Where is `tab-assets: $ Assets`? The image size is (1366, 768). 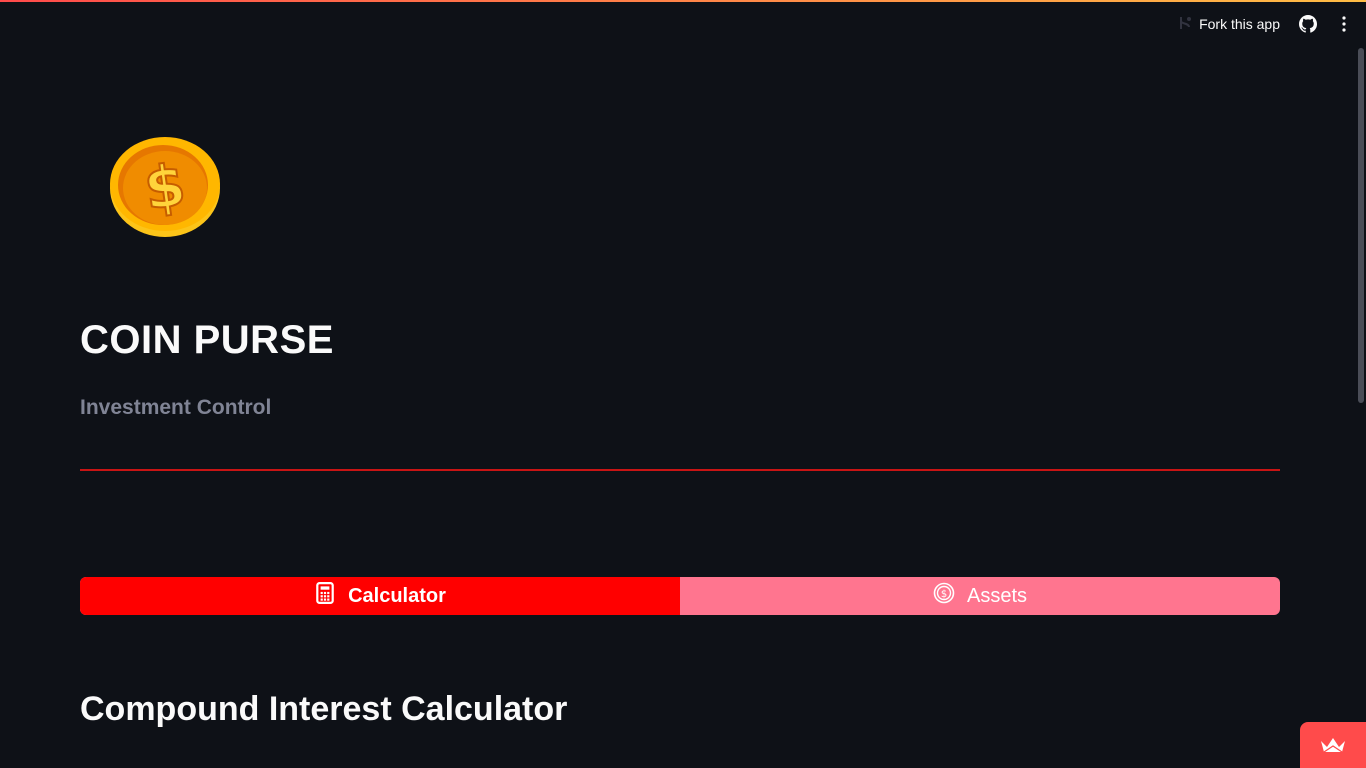
tab-assets: $ Assets is located at coordinates (980, 596).